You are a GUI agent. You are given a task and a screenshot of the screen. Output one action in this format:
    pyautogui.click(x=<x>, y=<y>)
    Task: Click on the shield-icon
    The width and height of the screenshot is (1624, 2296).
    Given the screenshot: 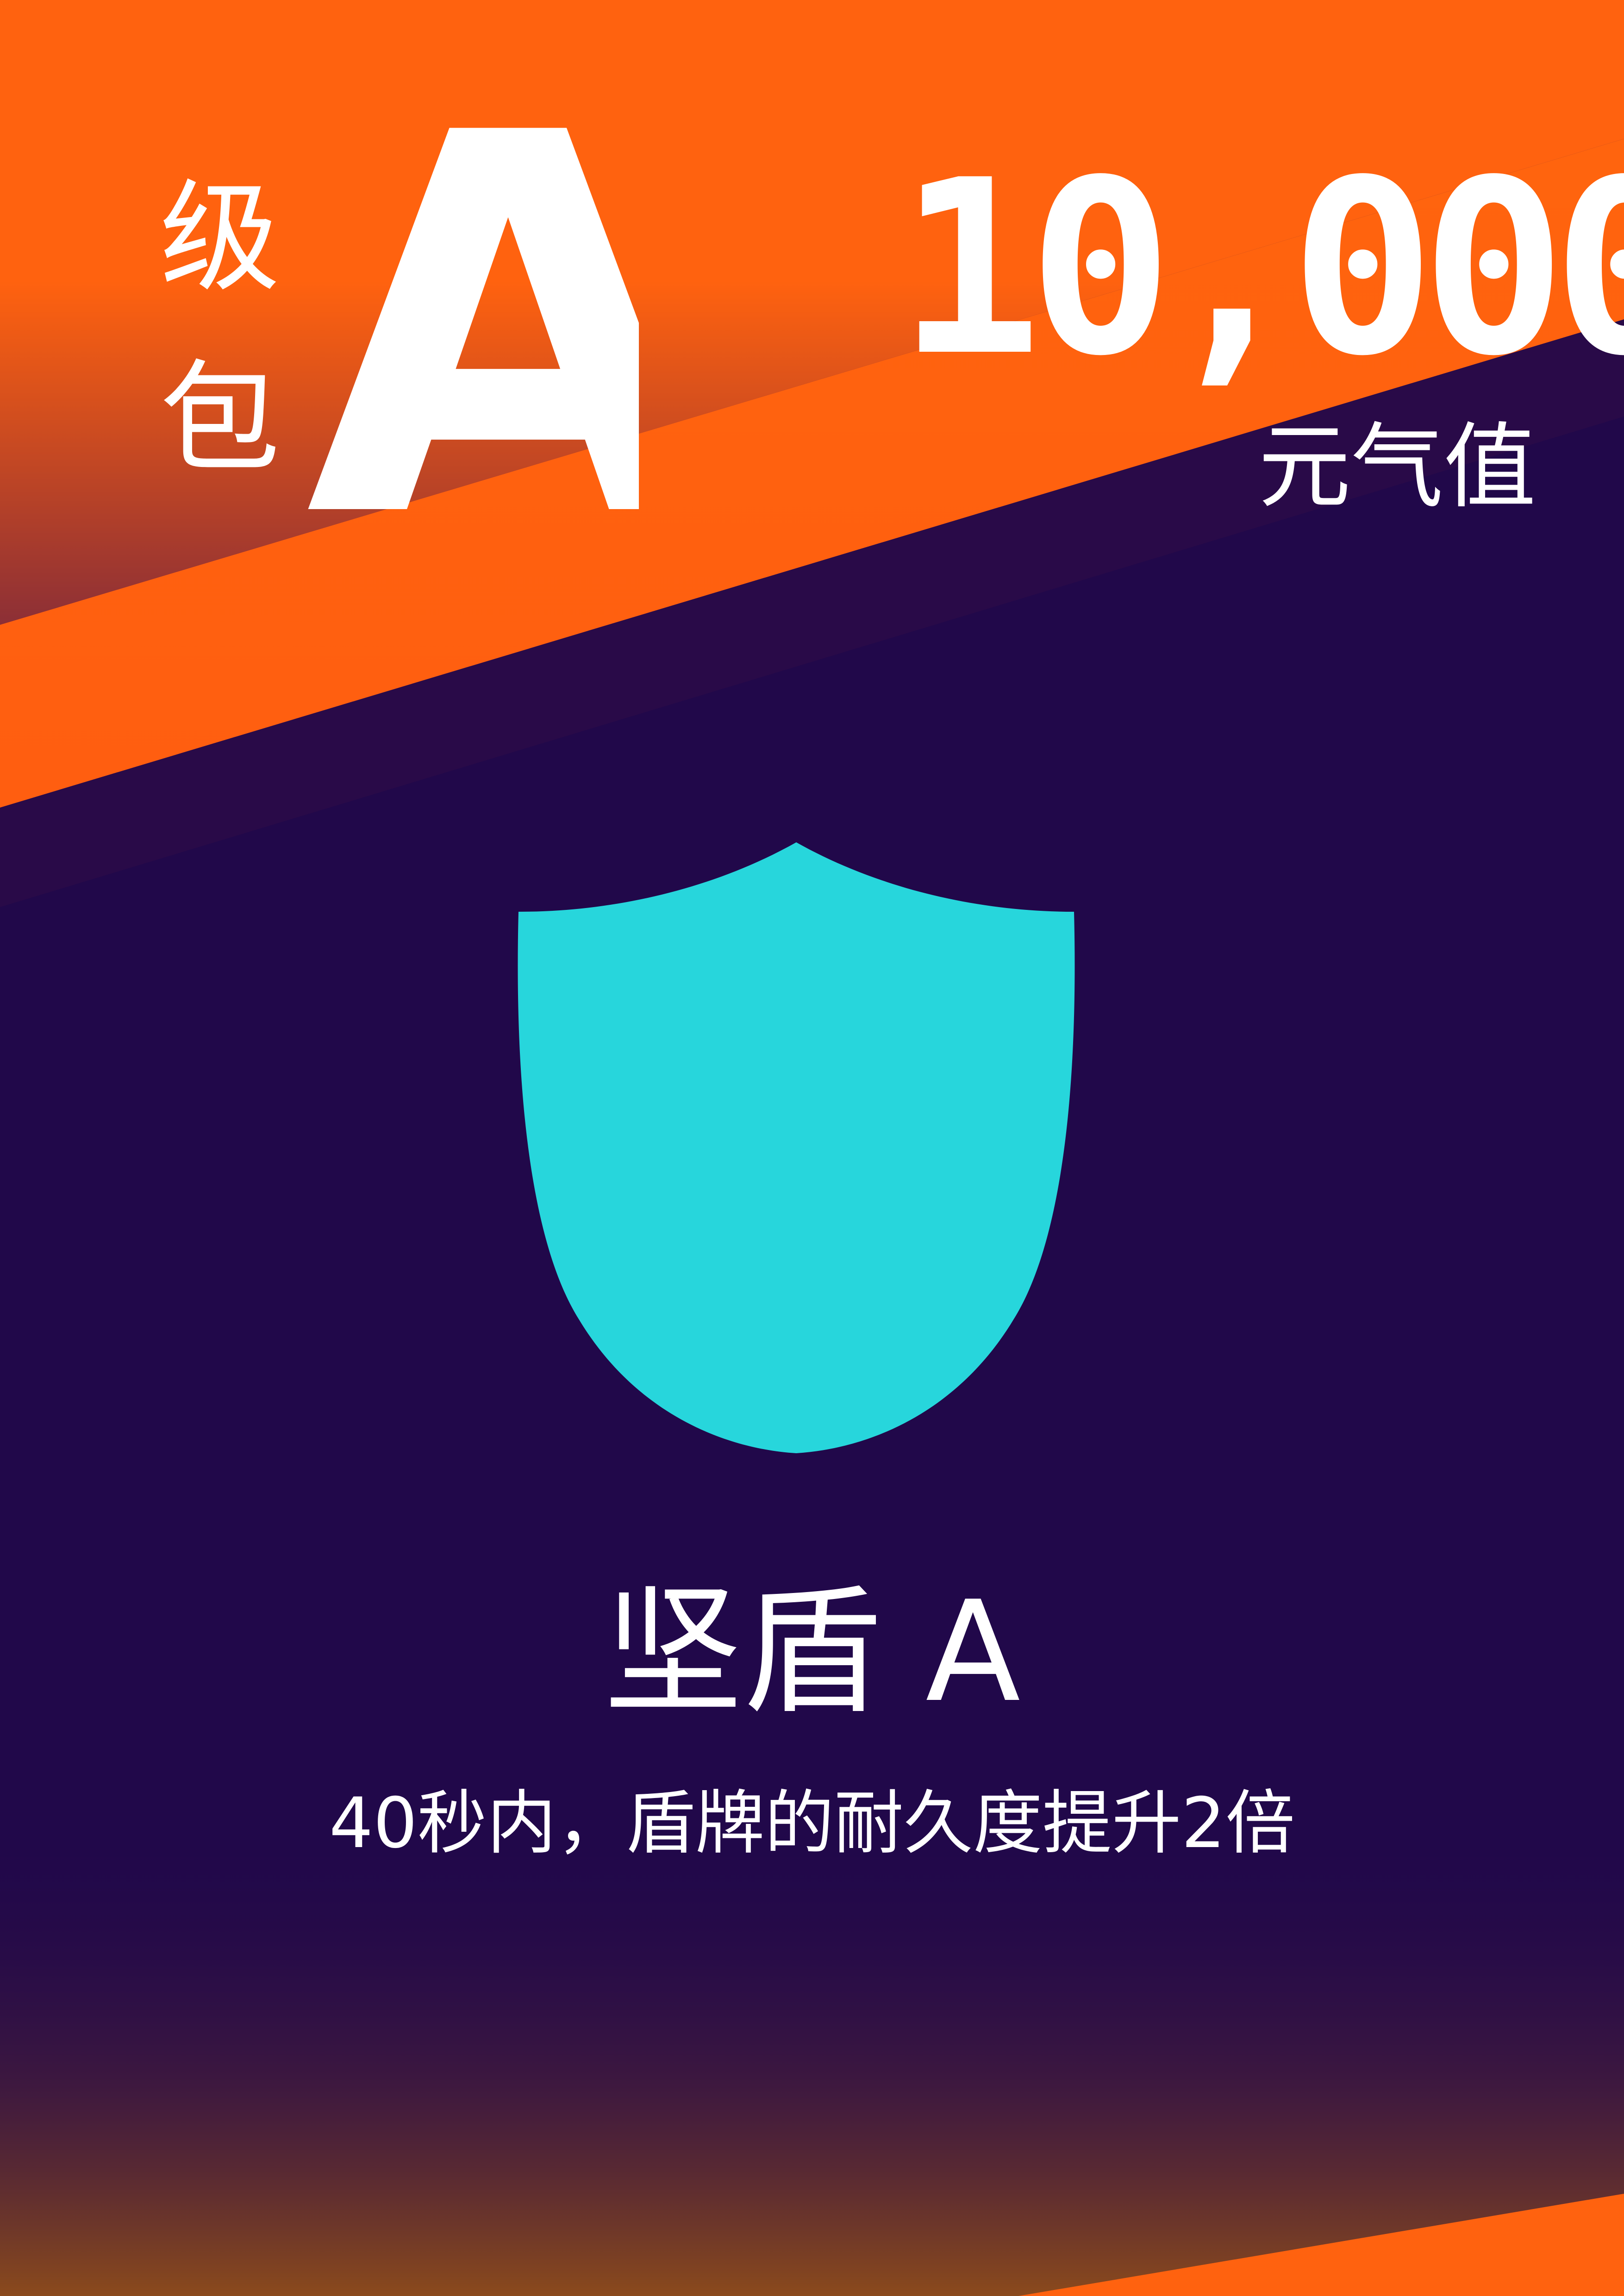 What is the action you would take?
    pyautogui.click(x=796, y=1147)
    